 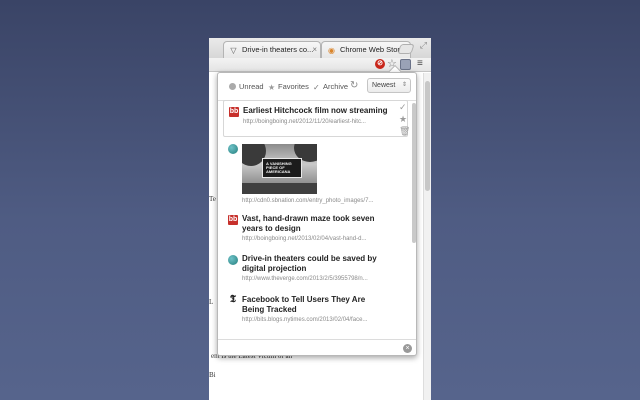 What do you see at coordinates (314, 348) in the screenshot?
I see `search-input` at bounding box center [314, 348].